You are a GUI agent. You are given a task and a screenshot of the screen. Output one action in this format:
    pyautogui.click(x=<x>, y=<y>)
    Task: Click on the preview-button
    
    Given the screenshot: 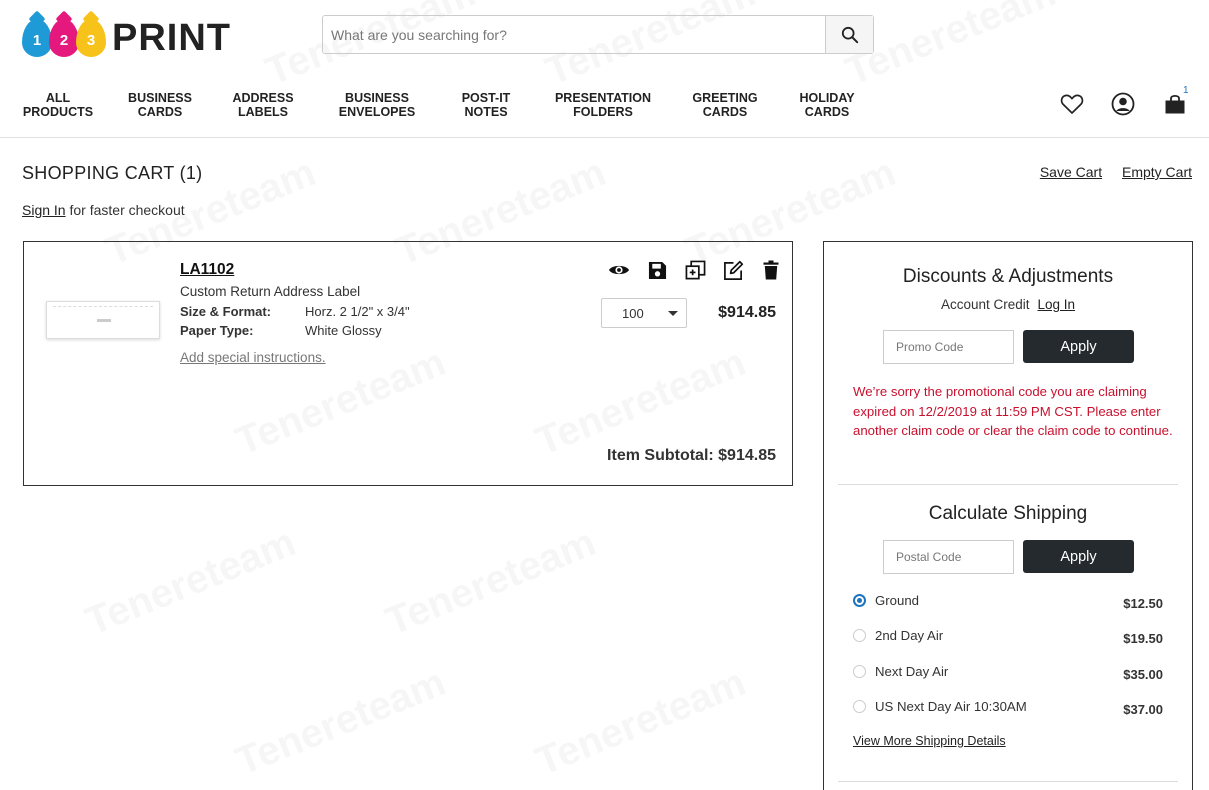 What is the action you would take?
    pyautogui.click(x=619, y=270)
    